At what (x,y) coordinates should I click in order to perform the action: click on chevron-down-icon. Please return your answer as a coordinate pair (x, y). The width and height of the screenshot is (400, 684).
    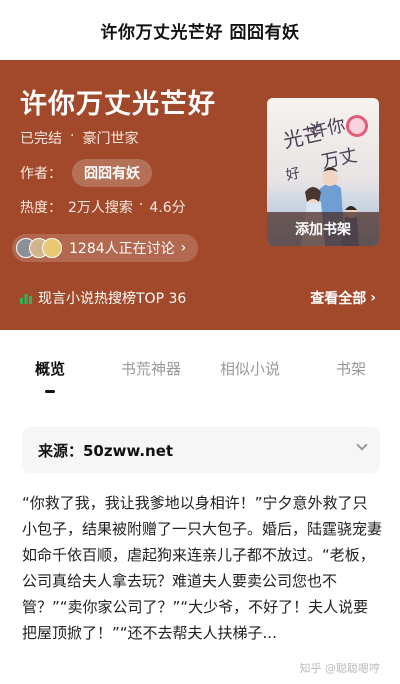
    Looking at the image, I should click on (362, 445).